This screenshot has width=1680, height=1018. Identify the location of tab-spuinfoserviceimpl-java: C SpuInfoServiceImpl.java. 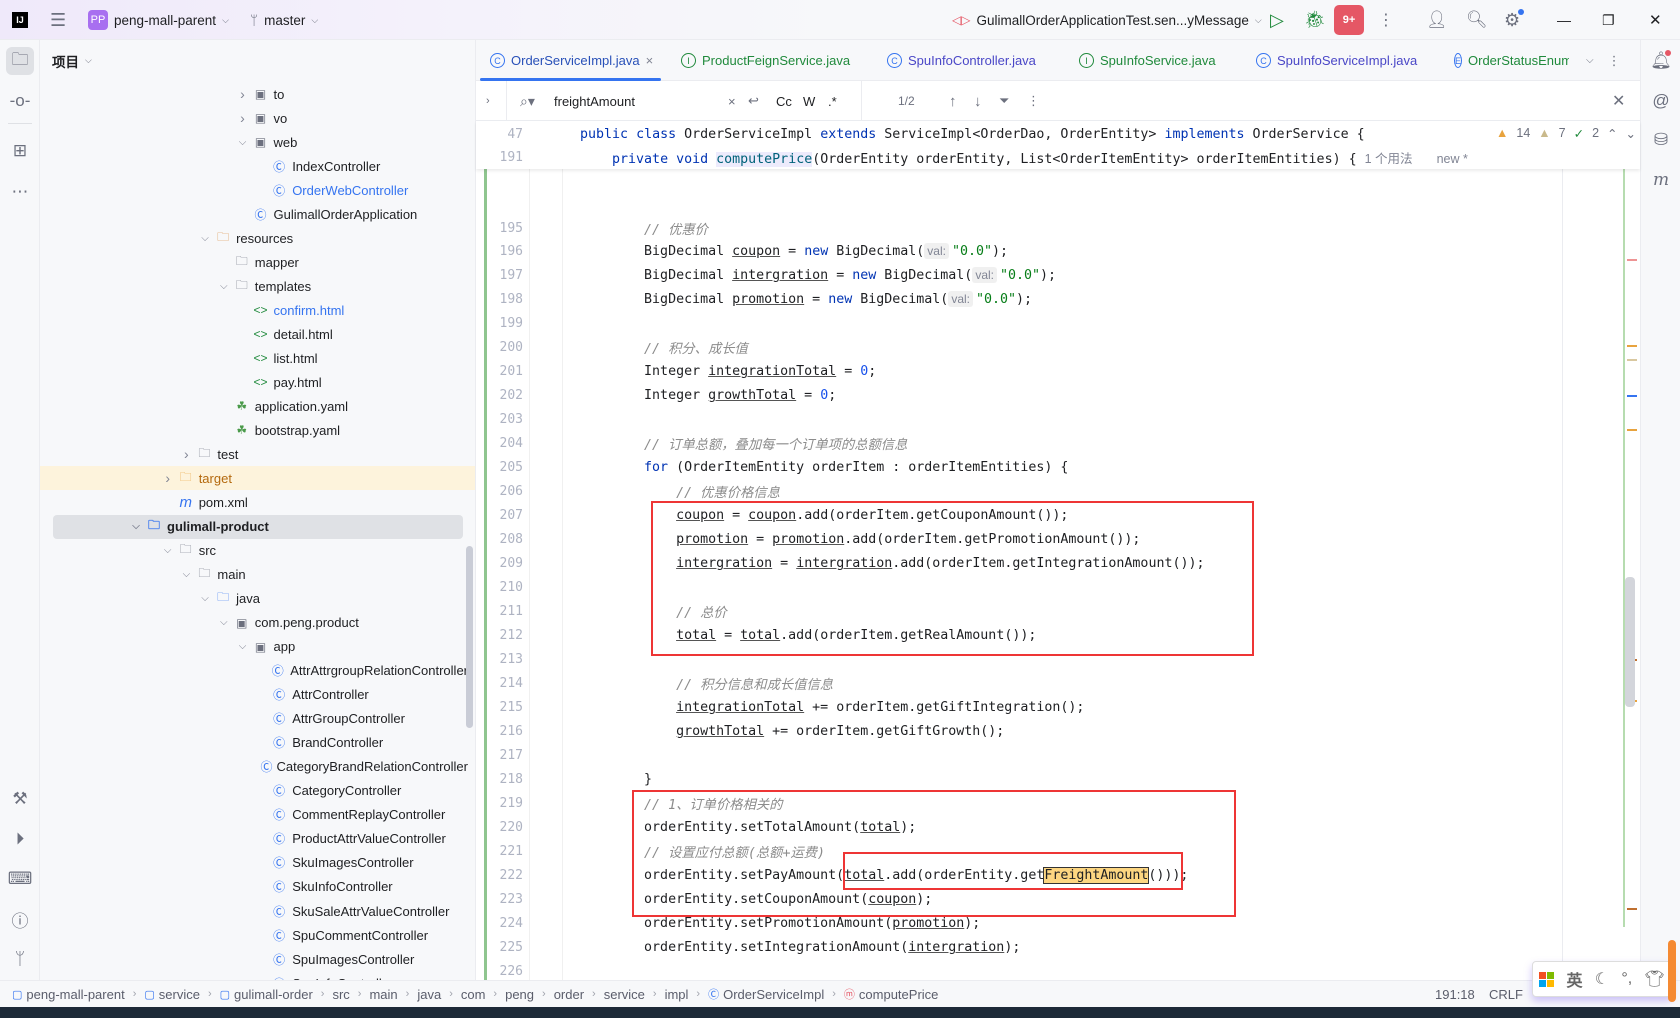
(1336, 60).